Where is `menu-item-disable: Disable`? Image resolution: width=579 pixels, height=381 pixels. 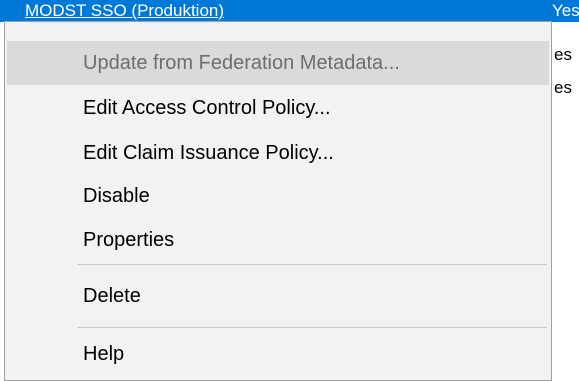 menu-item-disable: Disable is located at coordinates (278, 196).